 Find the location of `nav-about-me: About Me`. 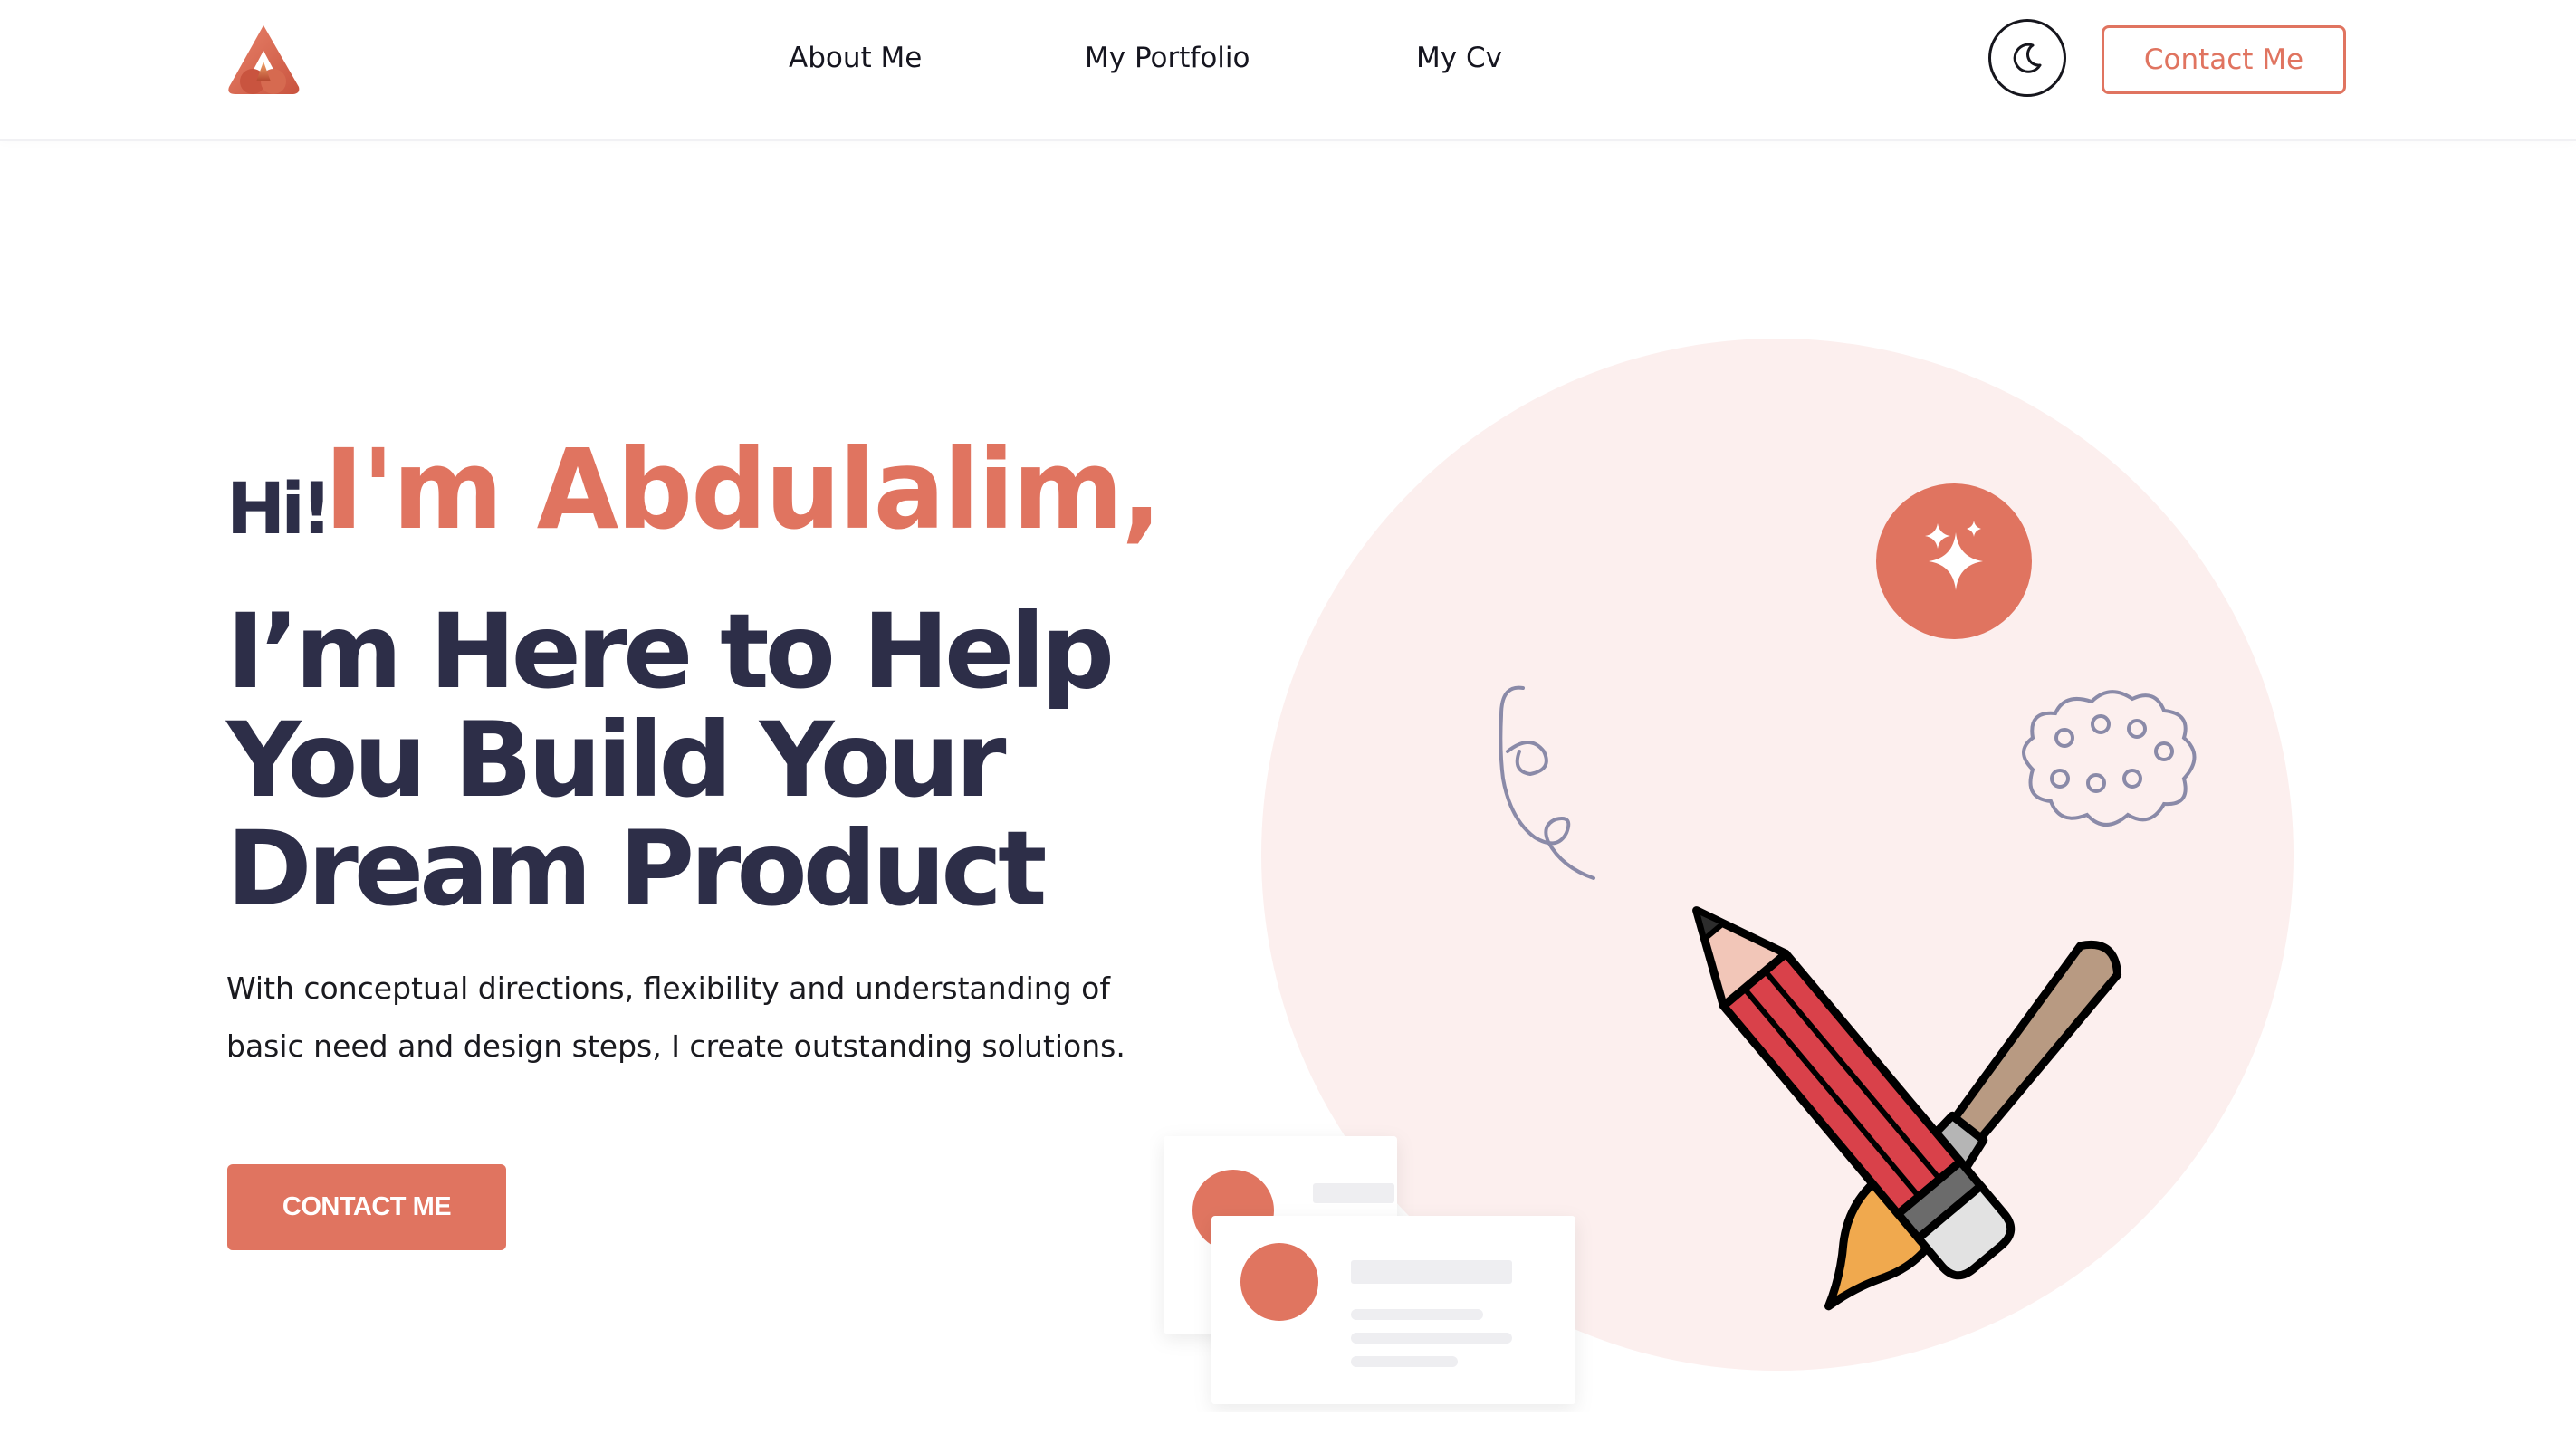

nav-about-me: About Me is located at coordinates (855, 58).